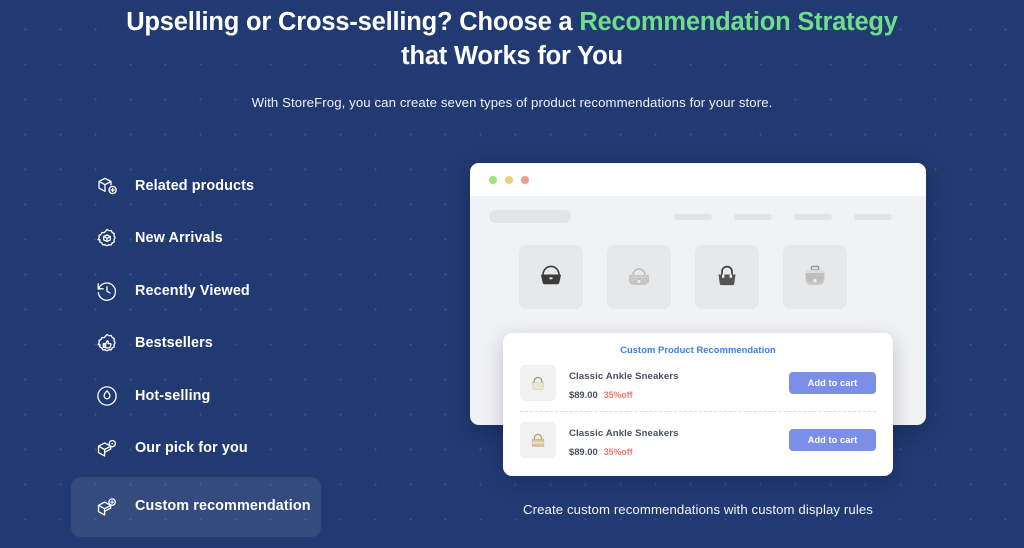 This screenshot has width=1024, height=548. Describe the element at coordinates (738, 22) in the screenshot. I see `headline-accent: Recommendation Strategy` at that location.